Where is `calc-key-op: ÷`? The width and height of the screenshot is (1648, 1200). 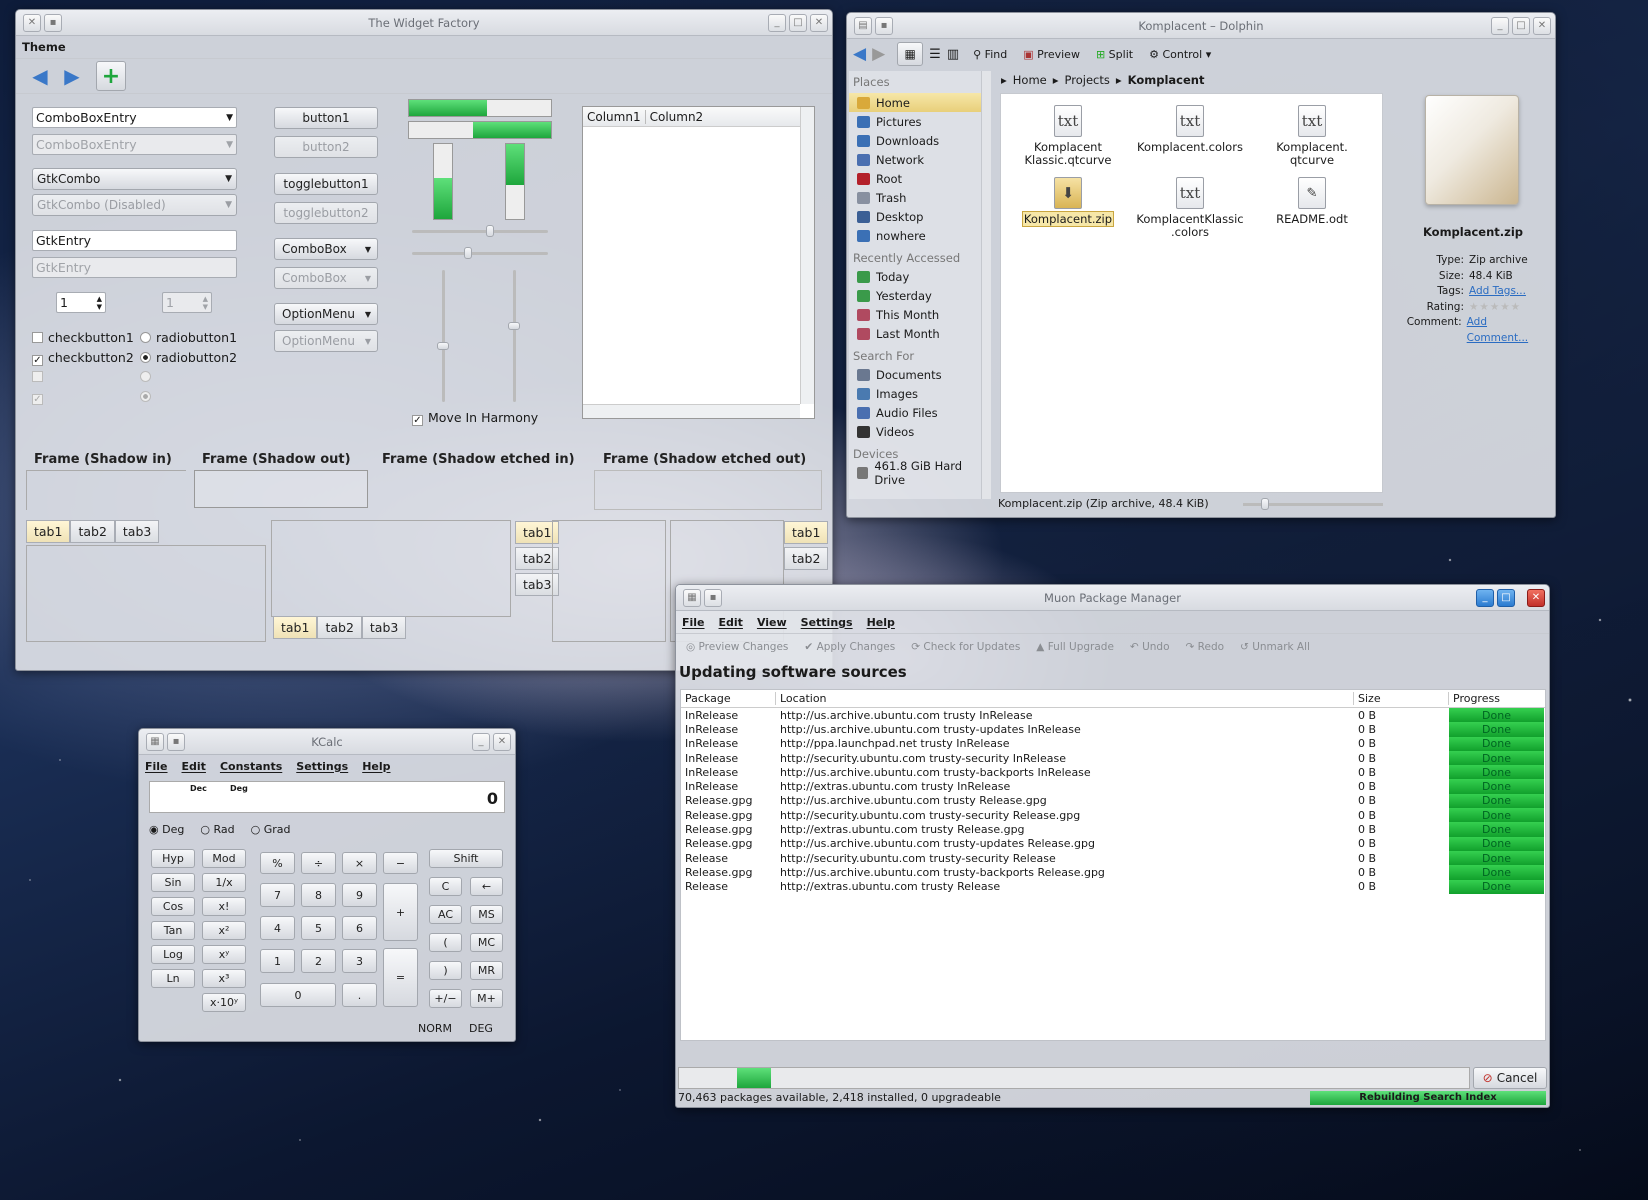
calc-key-op: ÷ is located at coordinates (318, 863).